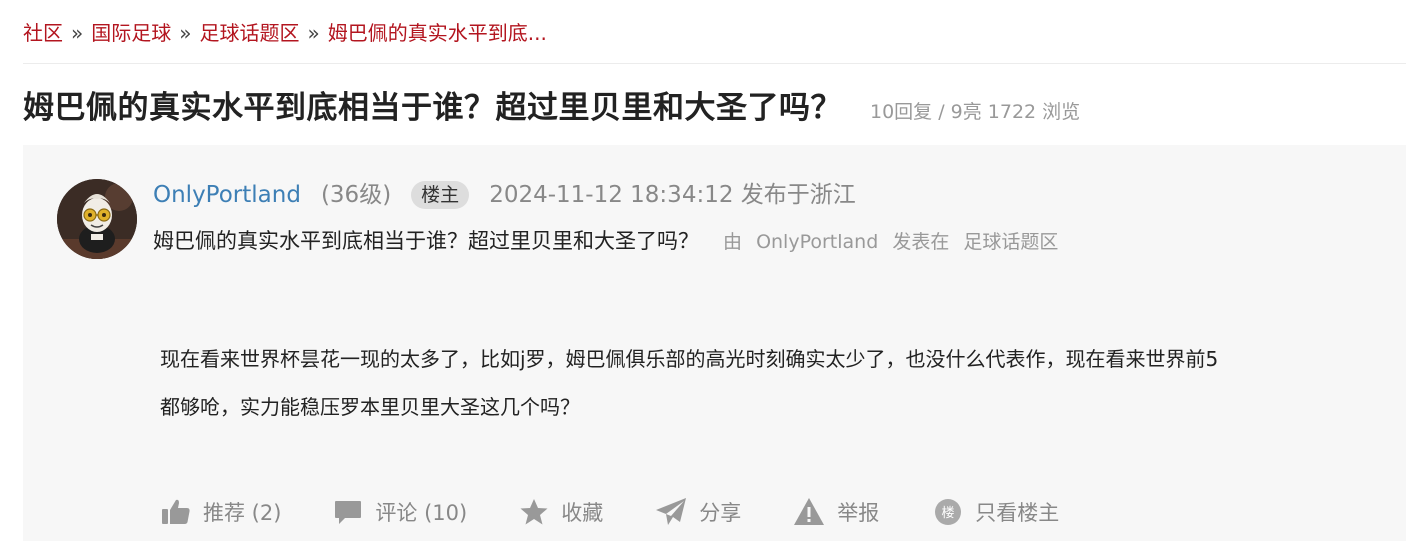 This screenshot has width=1406, height=541. Describe the element at coordinates (421, 513) in the screenshot. I see `comment-label: 评论 (10)` at that location.